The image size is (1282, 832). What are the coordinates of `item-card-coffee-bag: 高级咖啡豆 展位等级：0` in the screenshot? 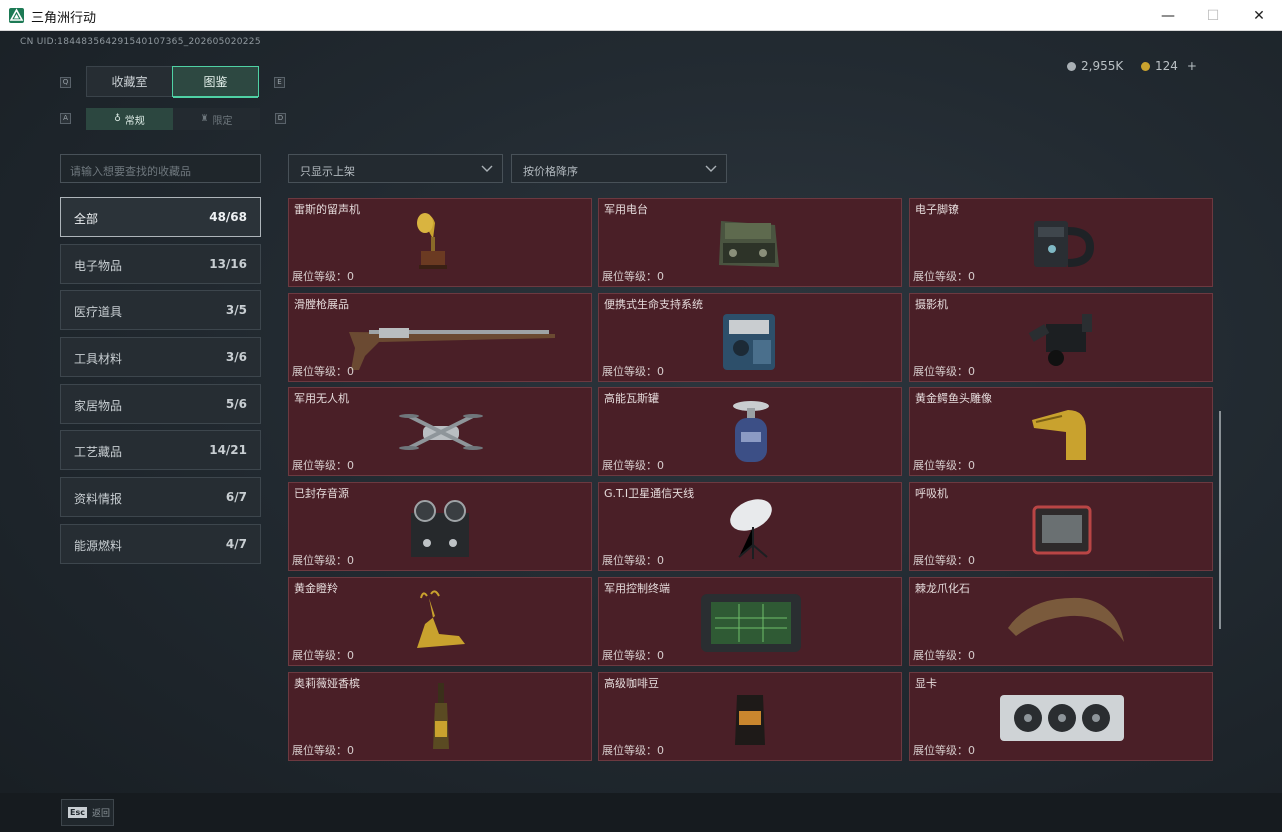 It's located at (750, 716).